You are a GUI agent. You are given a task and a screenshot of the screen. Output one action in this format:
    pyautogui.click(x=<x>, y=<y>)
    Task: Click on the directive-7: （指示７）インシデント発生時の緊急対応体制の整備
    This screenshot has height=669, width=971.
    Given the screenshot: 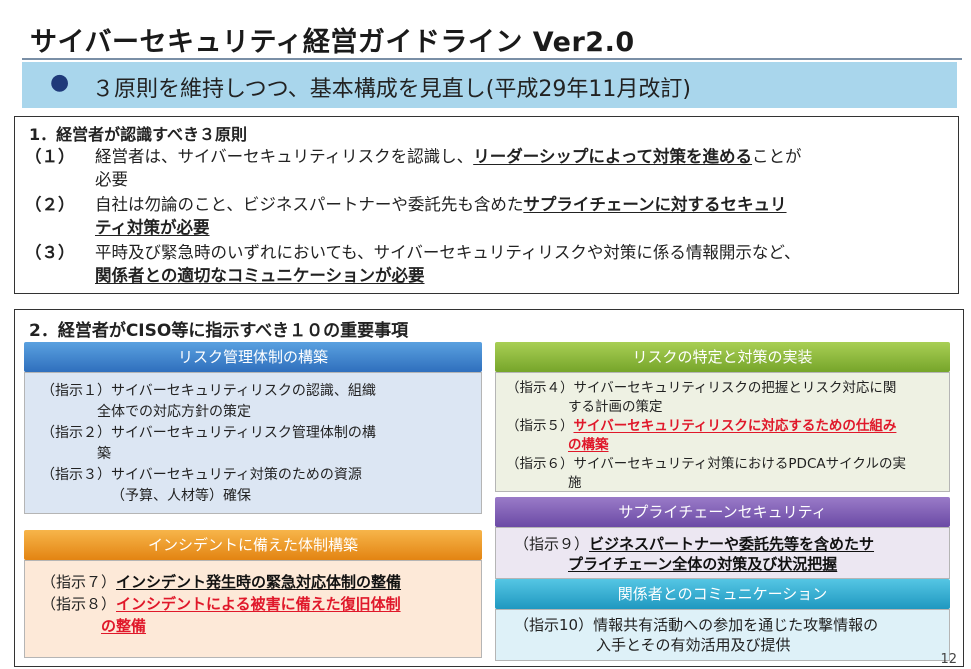 What is the action you would take?
    pyautogui.click(x=256, y=582)
    